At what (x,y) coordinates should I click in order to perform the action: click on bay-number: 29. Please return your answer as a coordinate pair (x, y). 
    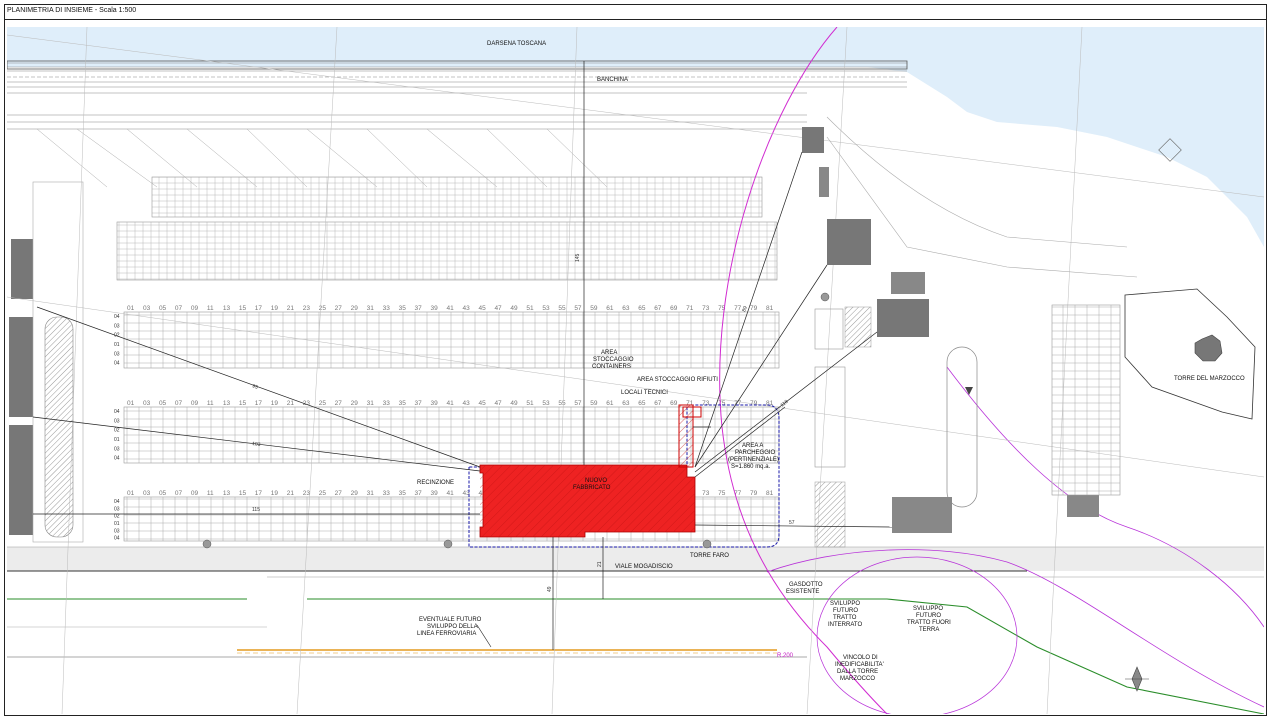
    Looking at the image, I should click on (355, 403).